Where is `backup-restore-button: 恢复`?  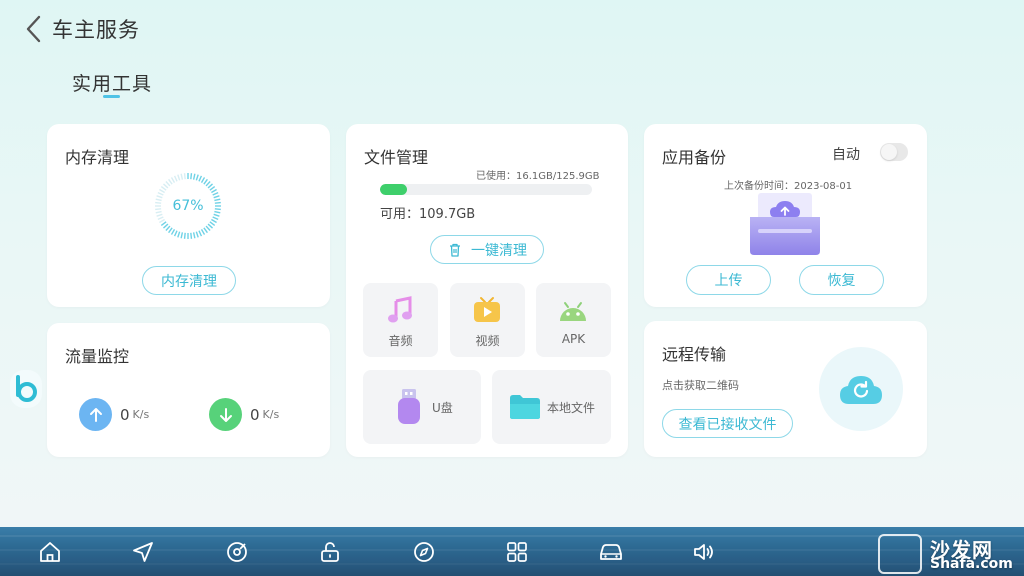 backup-restore-button: 恢复 is located at coordinates (841, 280).